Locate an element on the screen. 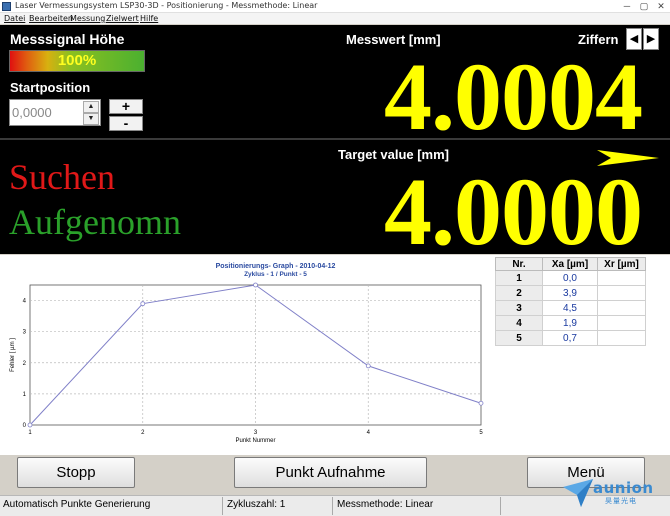 The width and height of the screenshot is (670, 516). target-value: 4.0000 is located at coordinates (513, 211).